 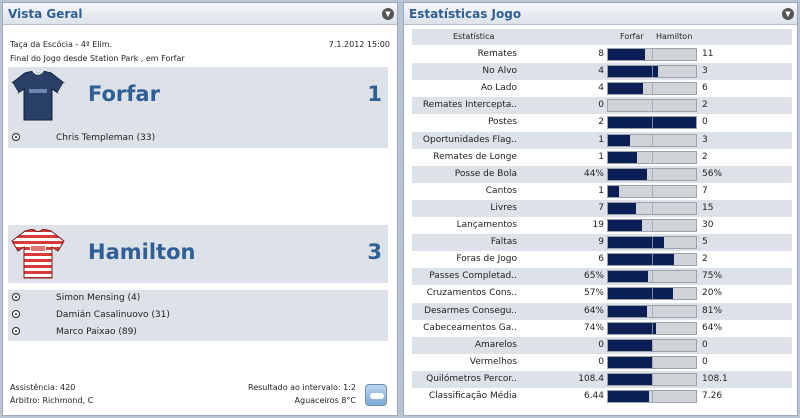 What do you see at coordinates (473, 36) in the screenshot?
I see `stat-col-label: Estatística` at bounding box center [473, 36].